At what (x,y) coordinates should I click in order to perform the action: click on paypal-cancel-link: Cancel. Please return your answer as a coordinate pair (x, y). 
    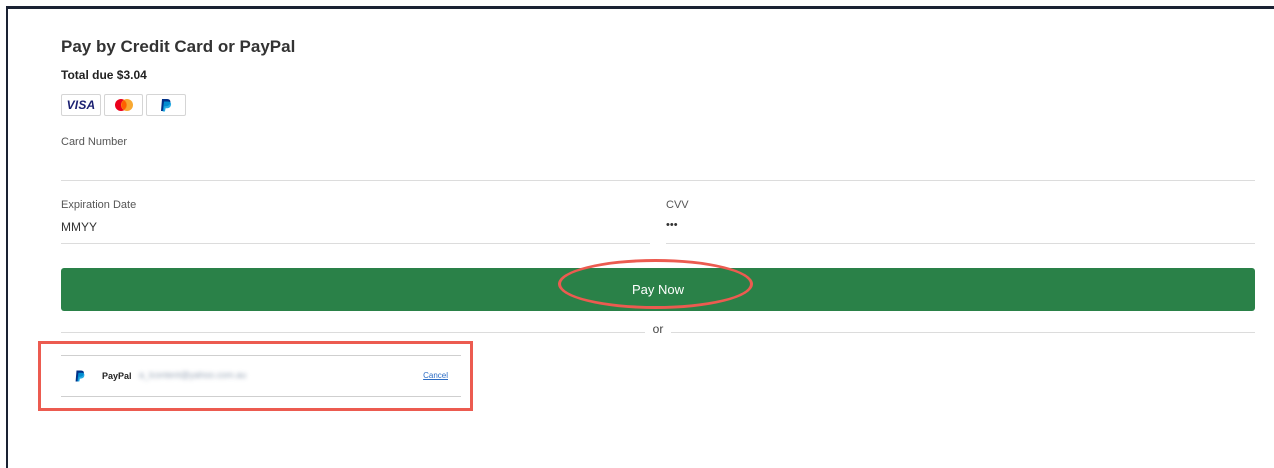
    Looking at the image, I should click on (435, 375).